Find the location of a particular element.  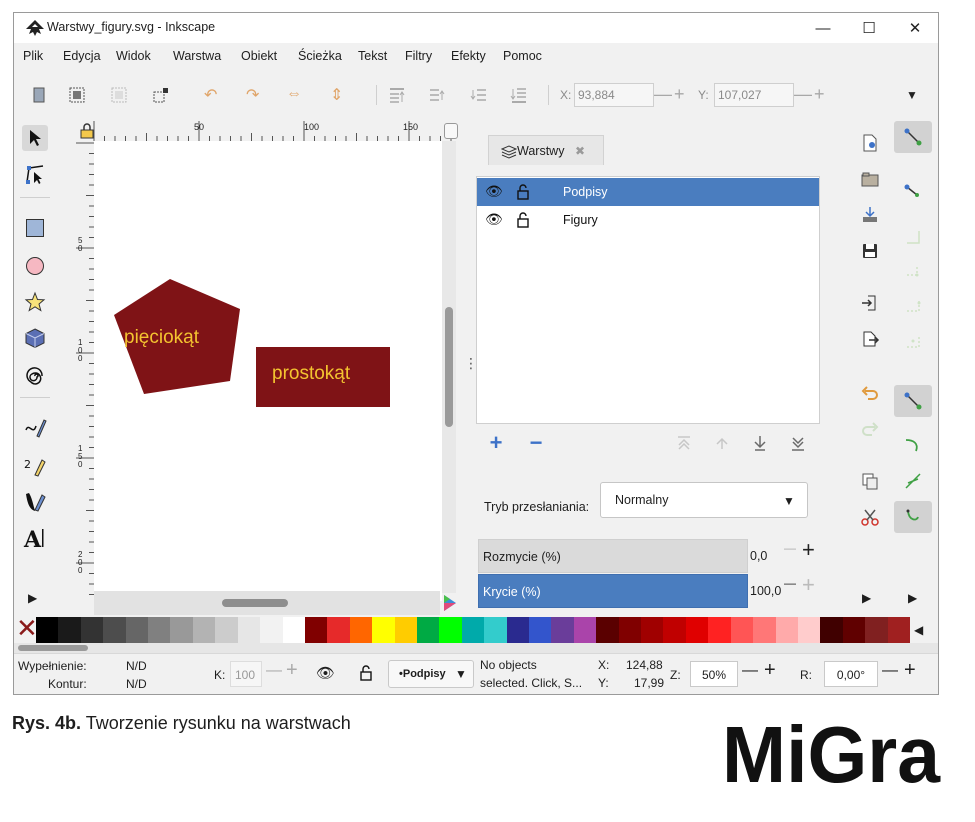

zoom-in-button: + is located at coordinates (770, 670).